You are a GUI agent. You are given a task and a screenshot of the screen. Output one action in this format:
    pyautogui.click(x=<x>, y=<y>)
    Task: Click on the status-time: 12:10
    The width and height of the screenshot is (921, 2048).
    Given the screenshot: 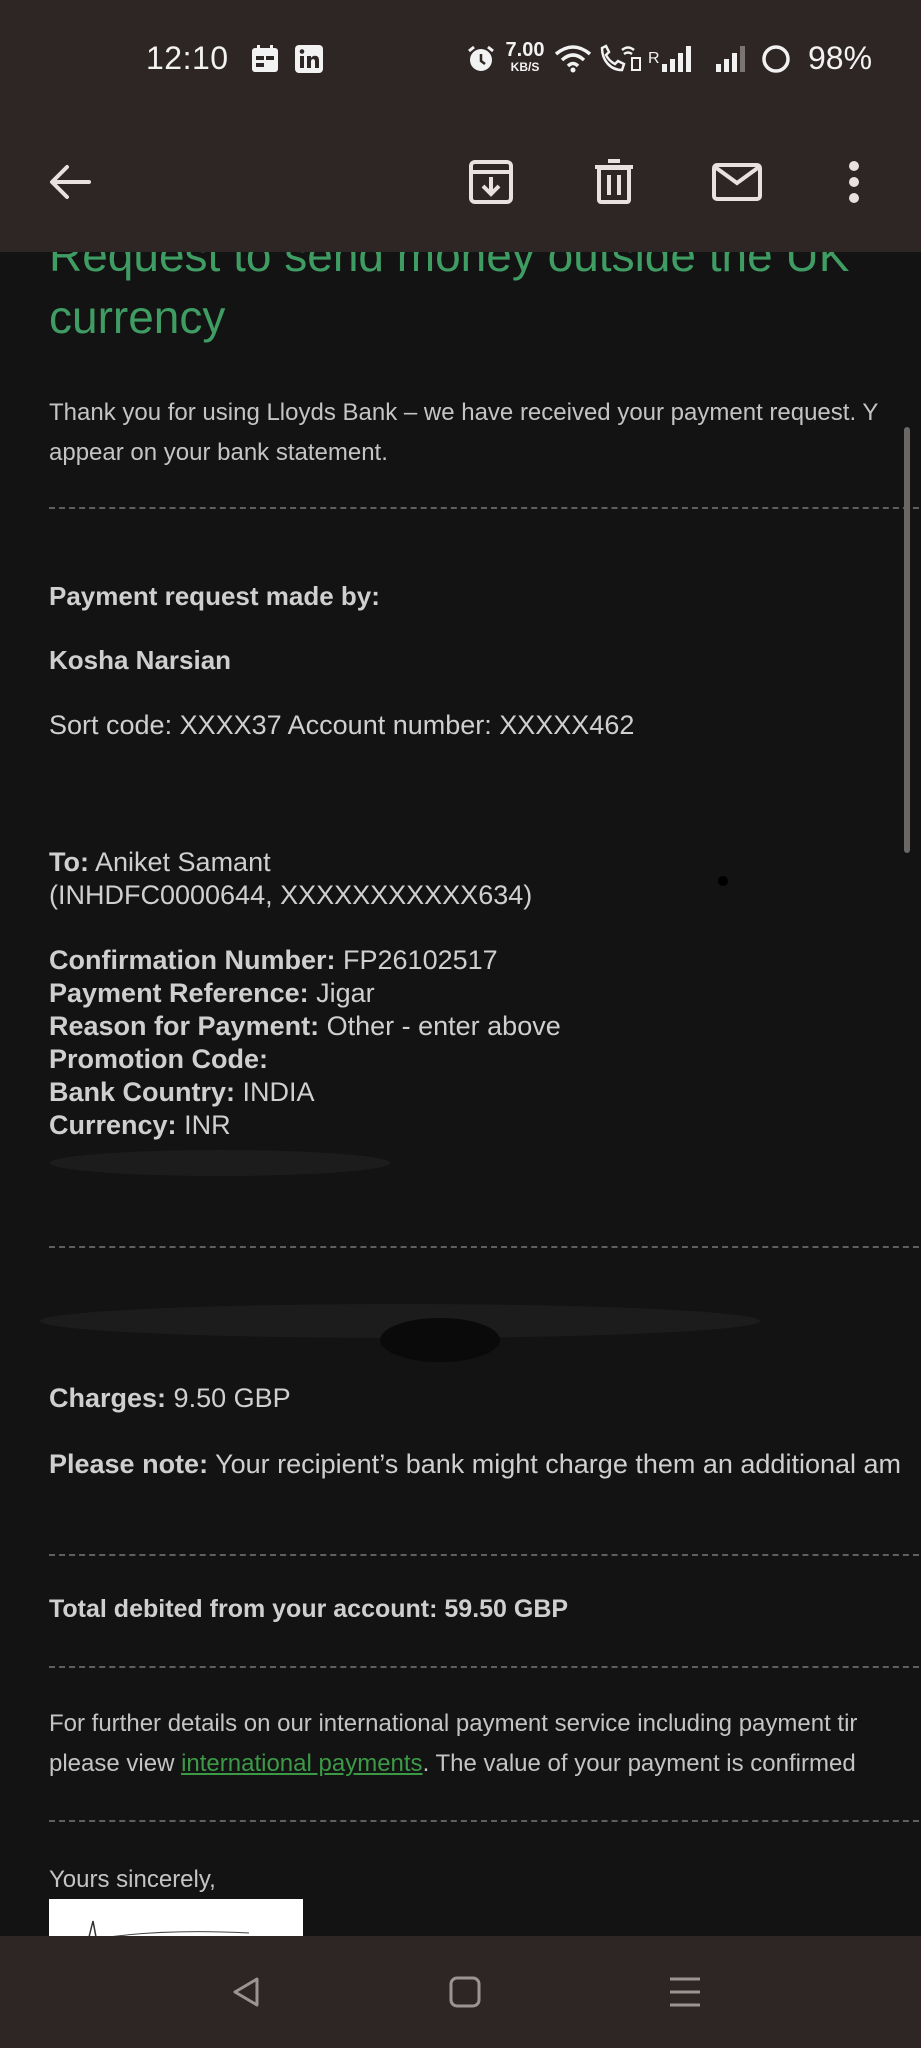 What is the action you would take?
    pyautogui.click(x=187, y=58)
    